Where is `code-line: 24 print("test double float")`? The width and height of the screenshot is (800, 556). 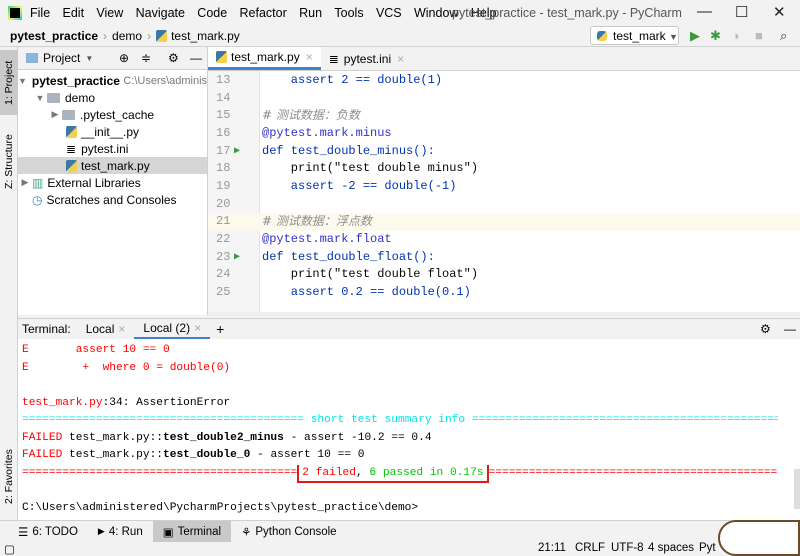
code-line: 24 print("test double float") is located at coordinates (504, 275).